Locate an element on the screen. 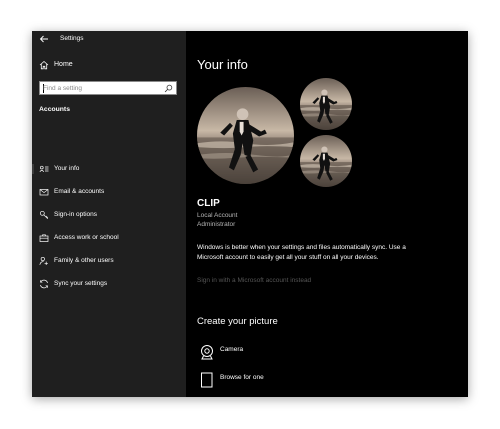 Image resolution: width=500 pixels, height=429 pixels. profile-picture-current is located at coordinates (245, 135).